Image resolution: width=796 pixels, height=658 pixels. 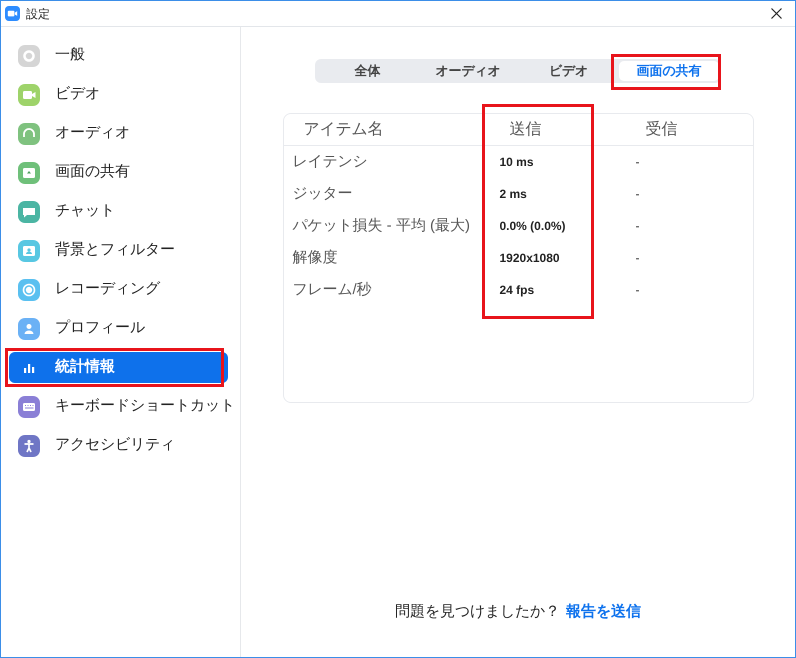 I want to click on sidebar-item: アクセシビリティ, so click(x=118, y=445).